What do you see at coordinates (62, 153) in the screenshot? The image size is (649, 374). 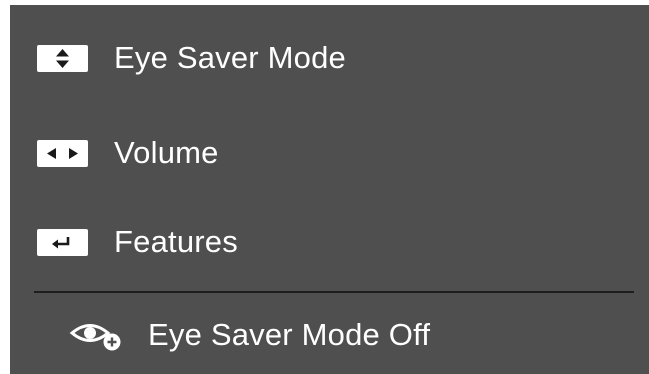 I see `left-right-arrows-icon` at bounding box center [62, 153].